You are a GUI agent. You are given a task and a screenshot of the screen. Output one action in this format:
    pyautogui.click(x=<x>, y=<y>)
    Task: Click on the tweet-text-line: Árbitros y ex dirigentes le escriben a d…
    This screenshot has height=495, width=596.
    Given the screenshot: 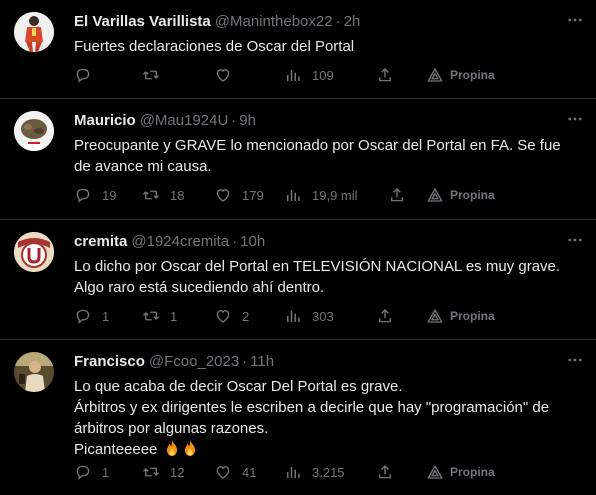 What is the action you would take?
    pyautogui.click(x=312, y=407)
    